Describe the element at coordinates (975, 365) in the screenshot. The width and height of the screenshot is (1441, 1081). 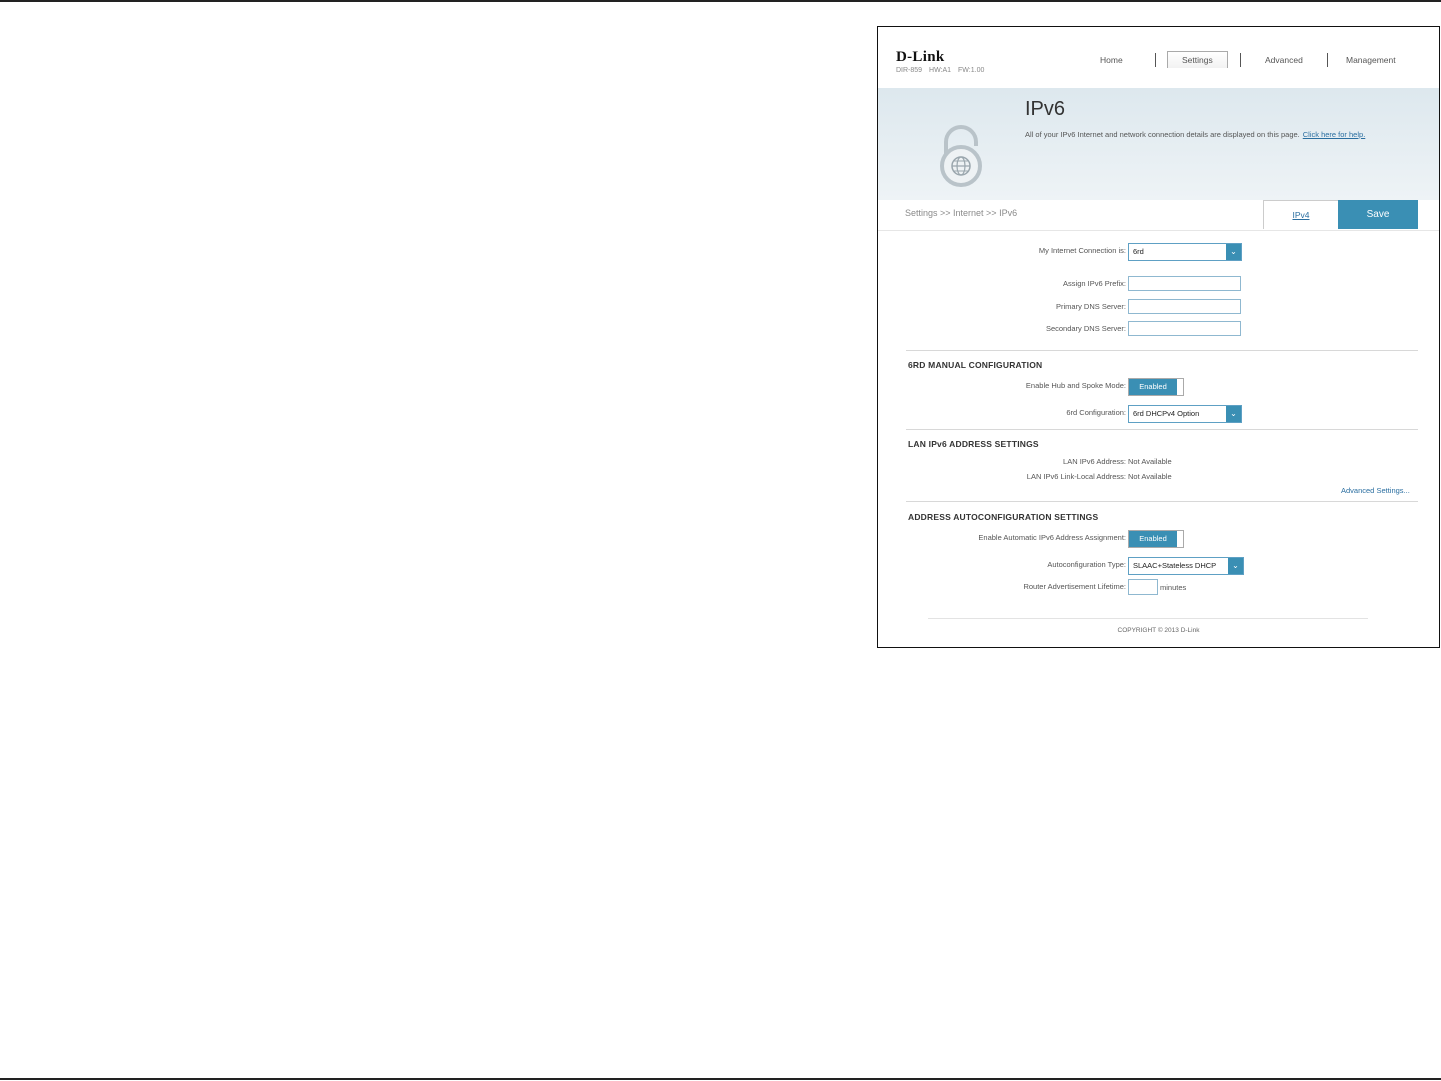
I see `manual-config-title: 6RD MANUAL CONFIGURATION` at that location.